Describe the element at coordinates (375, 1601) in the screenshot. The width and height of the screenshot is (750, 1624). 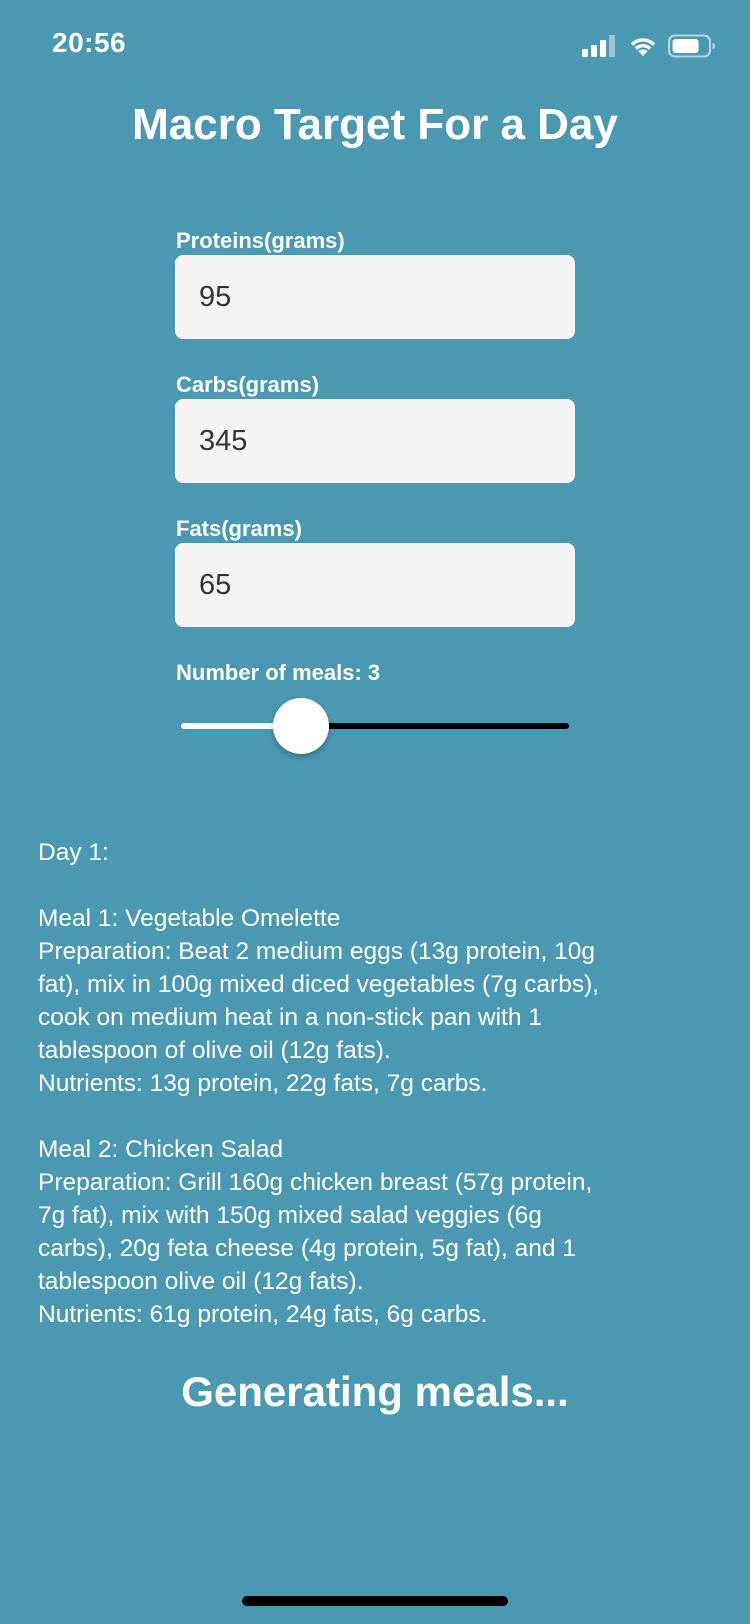
I see `home-indicator` at that location.